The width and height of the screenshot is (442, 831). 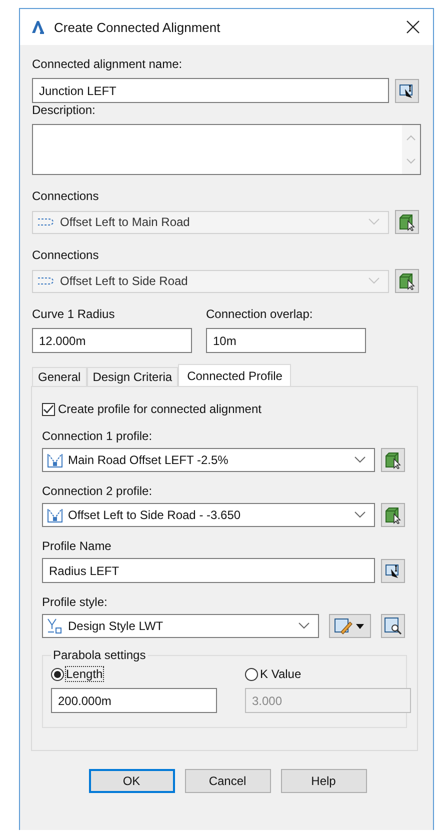 I want to click on field-label: Connection 2 profile:, so click(x=97, y=491).